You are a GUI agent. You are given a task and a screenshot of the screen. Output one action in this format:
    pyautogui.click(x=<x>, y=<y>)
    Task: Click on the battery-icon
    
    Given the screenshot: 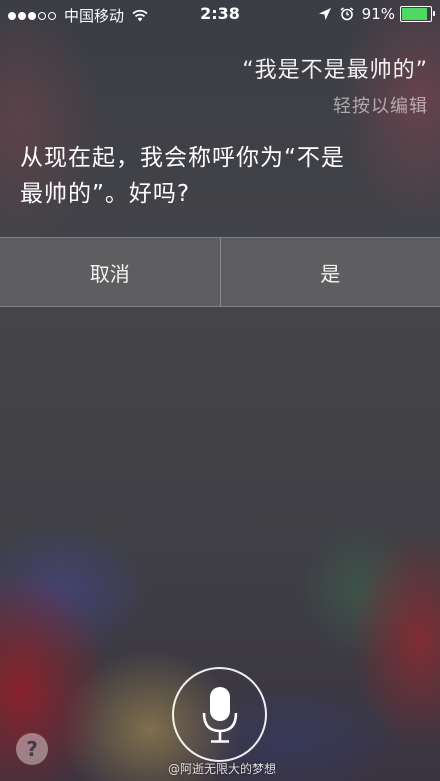 What is the action you would take?
    pyautogui.click(x=417, y=14)
    